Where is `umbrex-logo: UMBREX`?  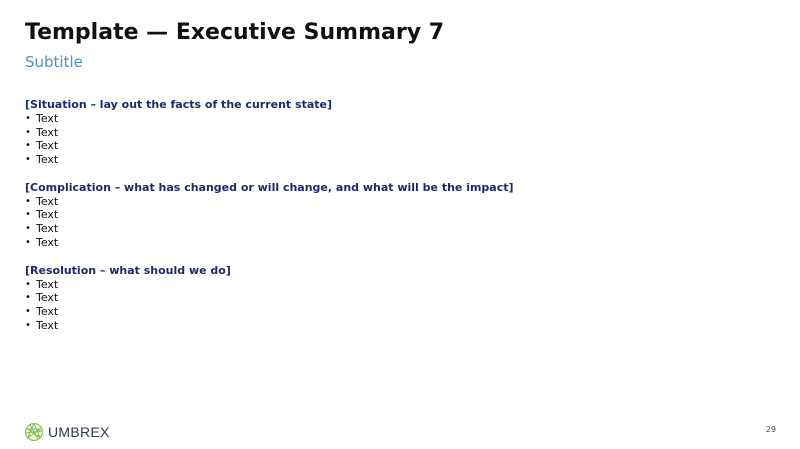 umbrex-logo: UMBREX is located at coordinates (67, 432).